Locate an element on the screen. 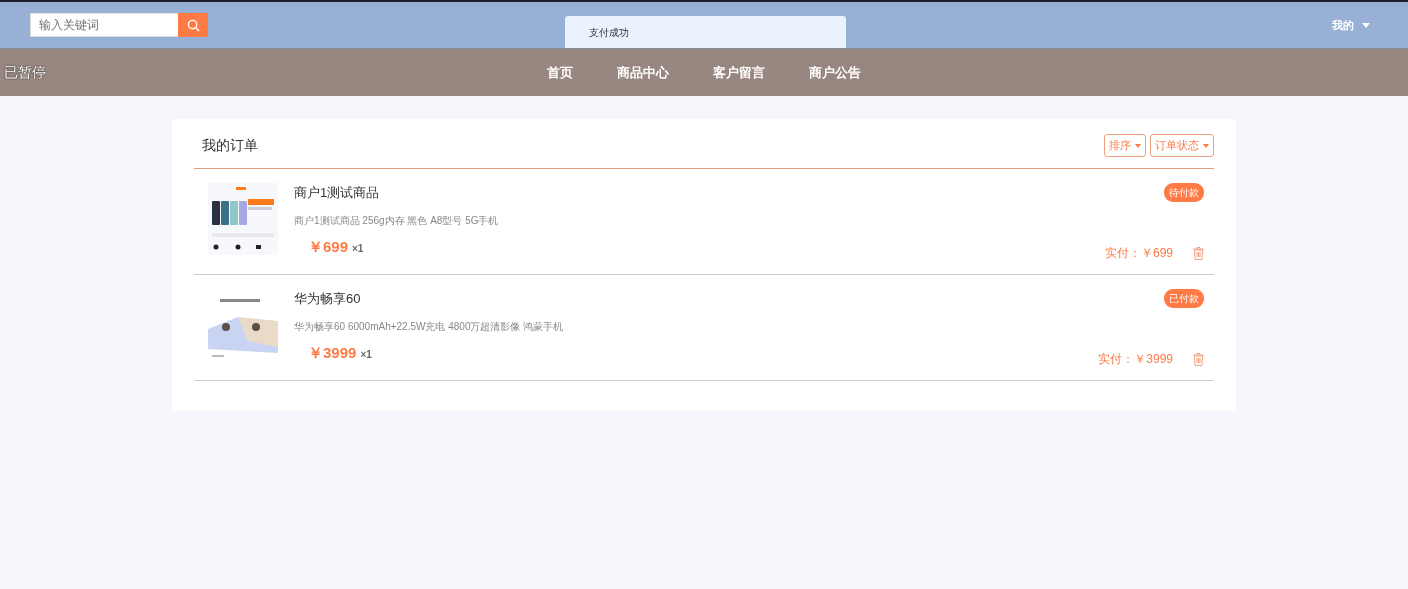  paid-amount: 实付：￥699 is located at coordinates (1138, 253).